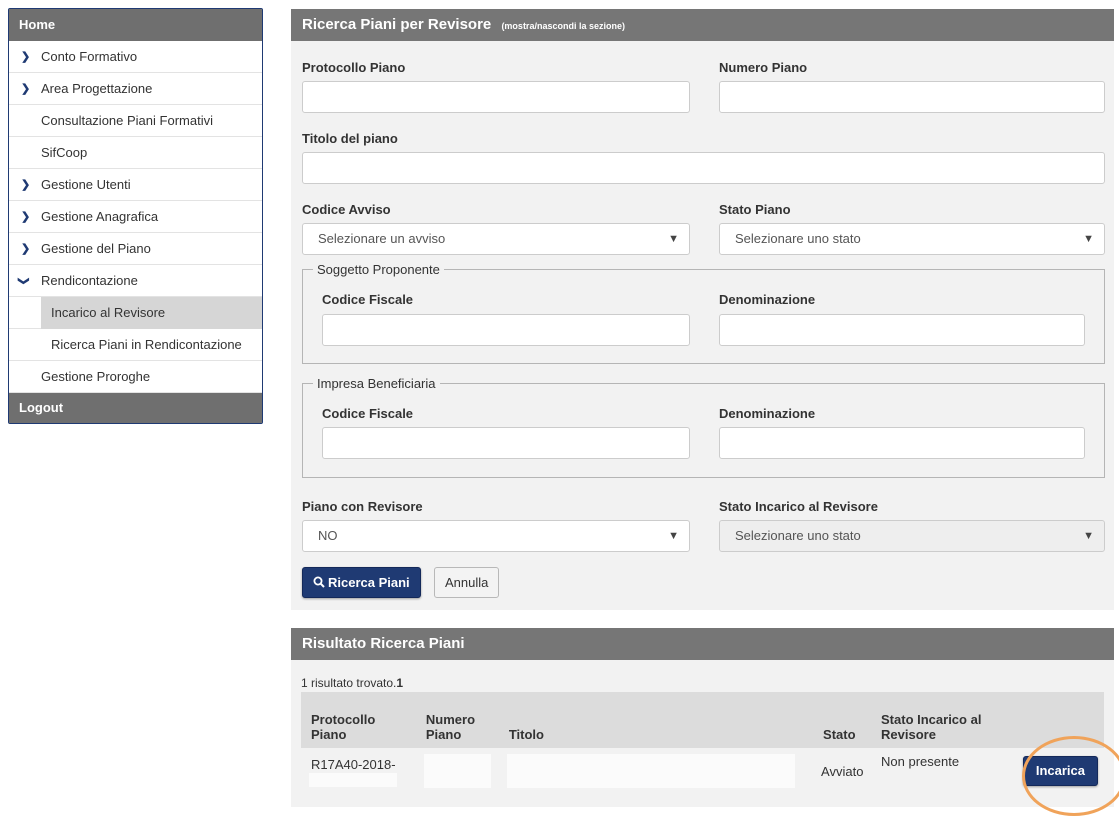 This screenshot has height=816, width=1119. What do you see at coordinates (135, 185) in the screenshot?
I see `sidebar-item-gestione-utenti: ❯ Gestione Utenti` at bounding box center [135, 185].